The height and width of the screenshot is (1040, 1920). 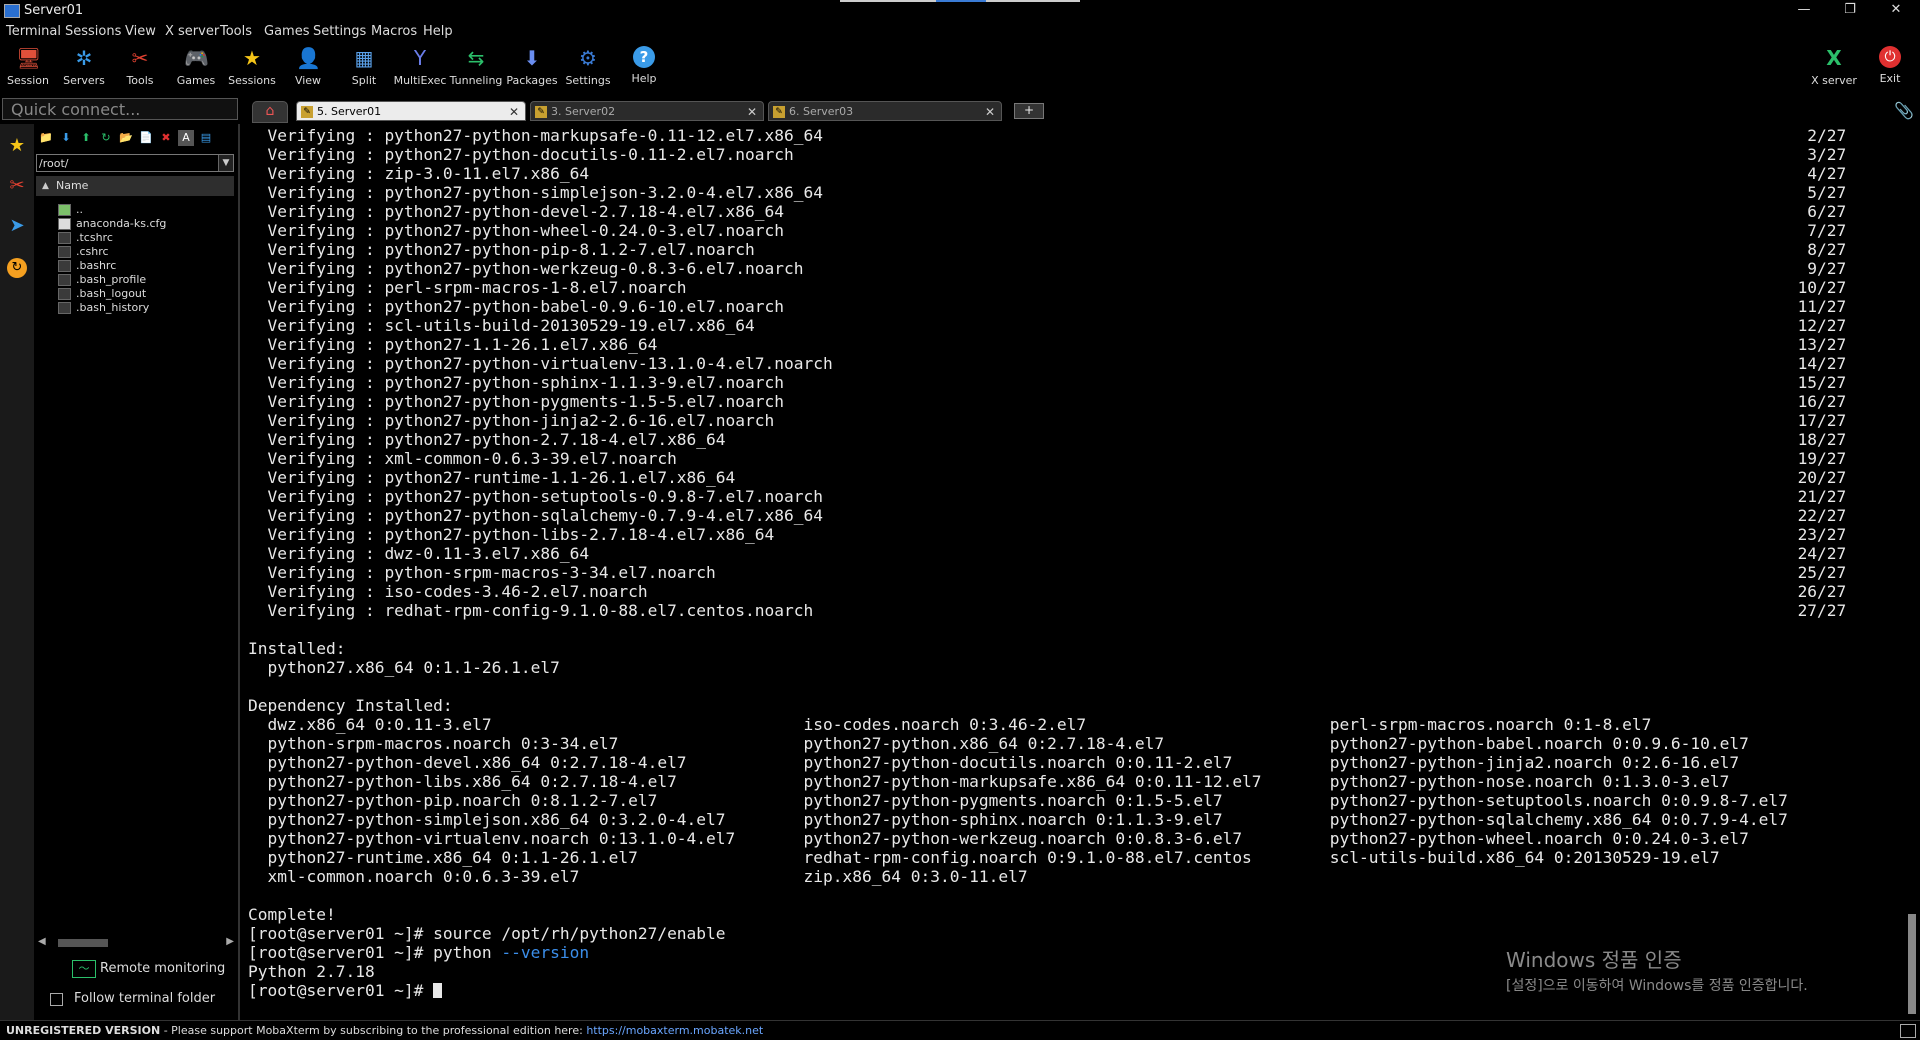 What do you see at coordinates (166, 138) in the screenshot?
I see `delete-icon: ✖` at bounding box center [166, 138].